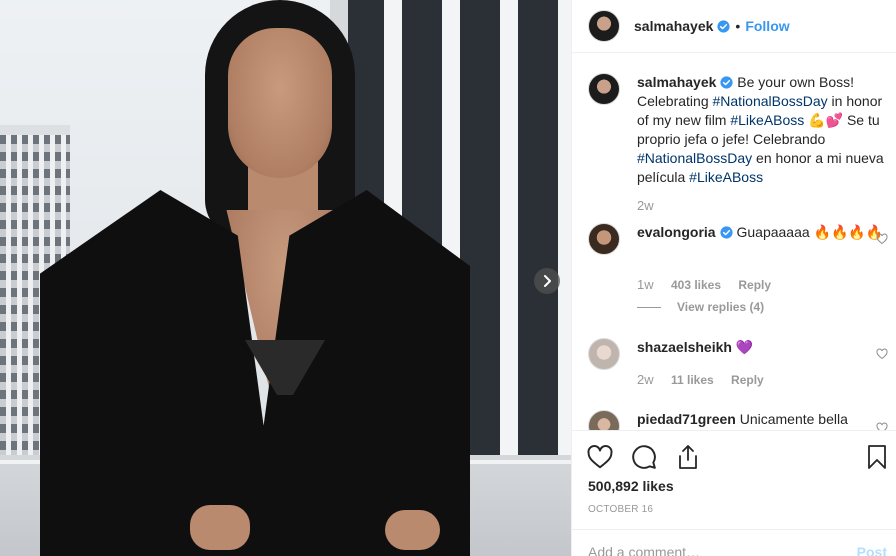  I want to click on photo-face, so click(280, 103).